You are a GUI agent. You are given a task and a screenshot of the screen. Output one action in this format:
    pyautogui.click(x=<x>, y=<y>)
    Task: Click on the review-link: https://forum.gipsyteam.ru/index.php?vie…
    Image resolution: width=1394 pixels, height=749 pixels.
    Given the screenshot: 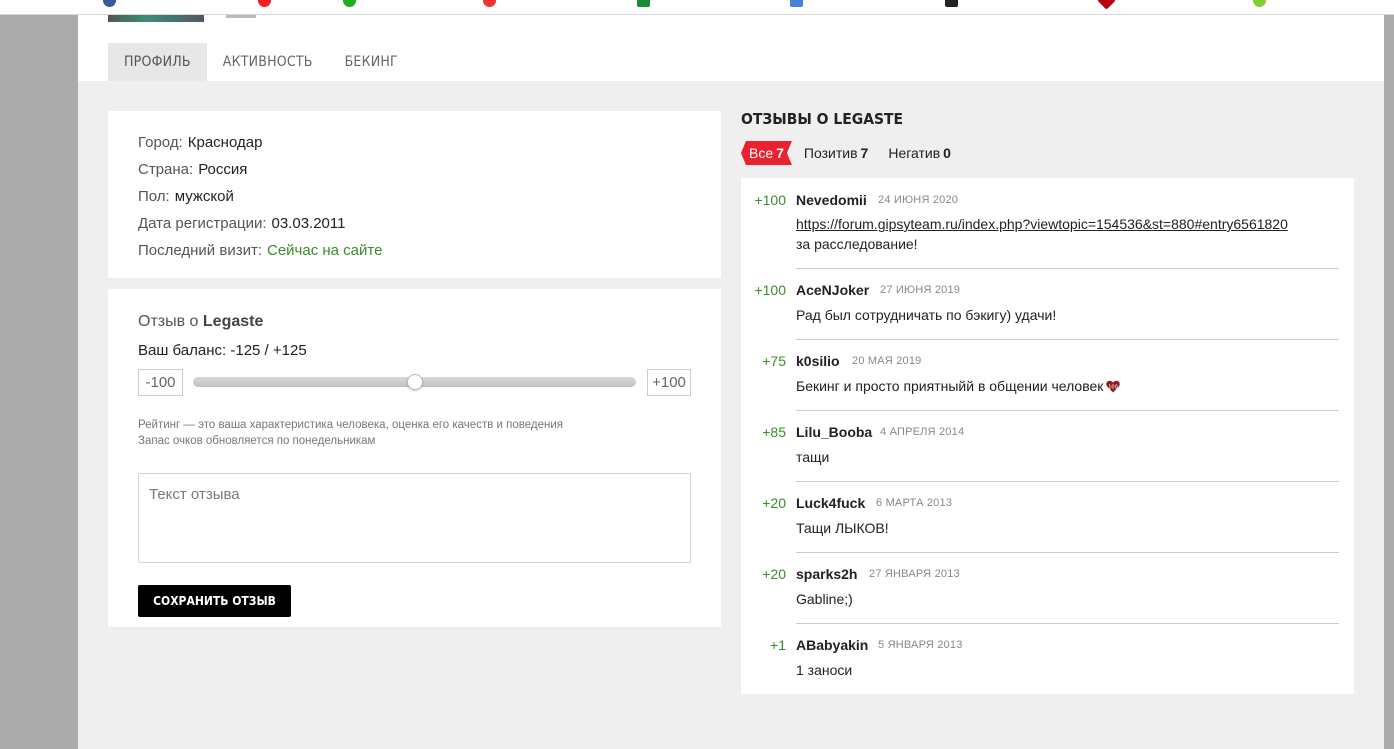 What is the action you would take?
    pyautogui.click(x=1042, y=224)
    